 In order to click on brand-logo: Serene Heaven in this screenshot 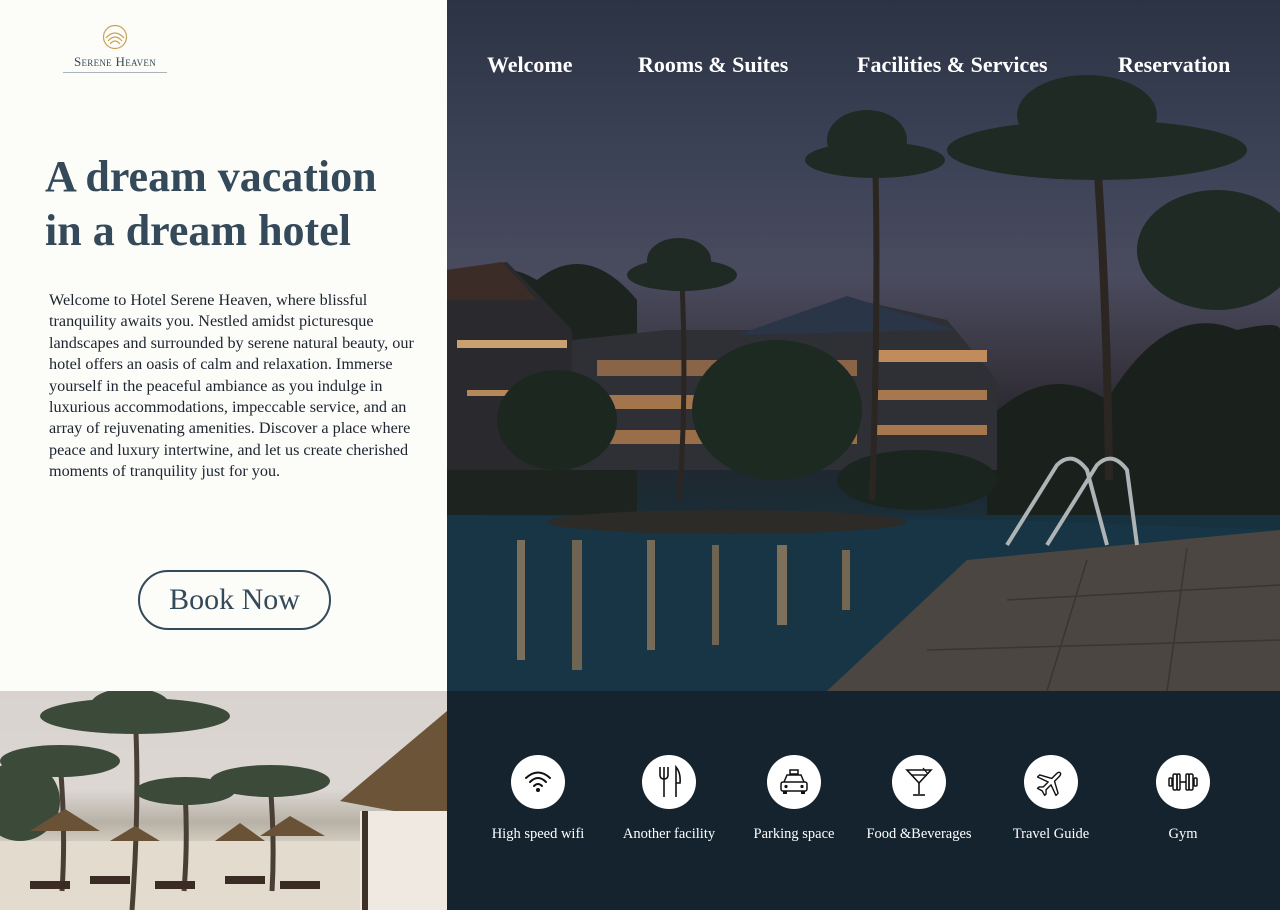, I will do `click(115, 48)`.